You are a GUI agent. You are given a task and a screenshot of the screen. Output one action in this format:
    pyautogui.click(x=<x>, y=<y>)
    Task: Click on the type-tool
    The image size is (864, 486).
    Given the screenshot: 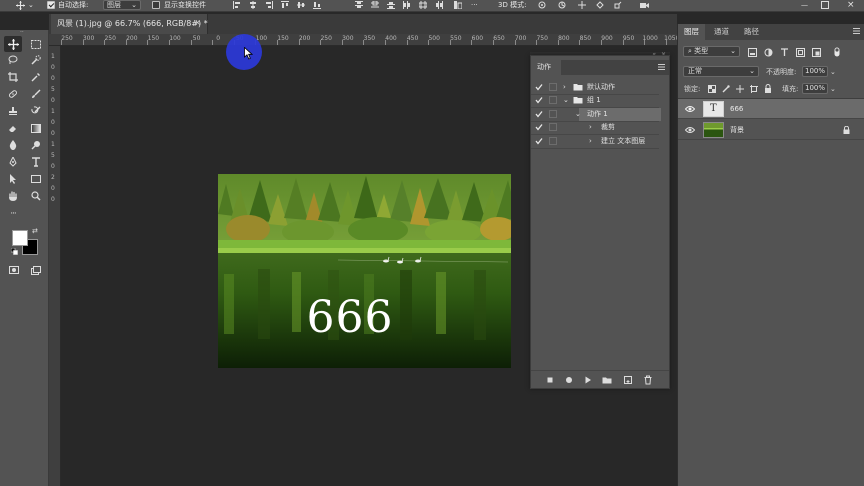 What is the action you would take?
    pyautogui.click(x=36, y=162)
    